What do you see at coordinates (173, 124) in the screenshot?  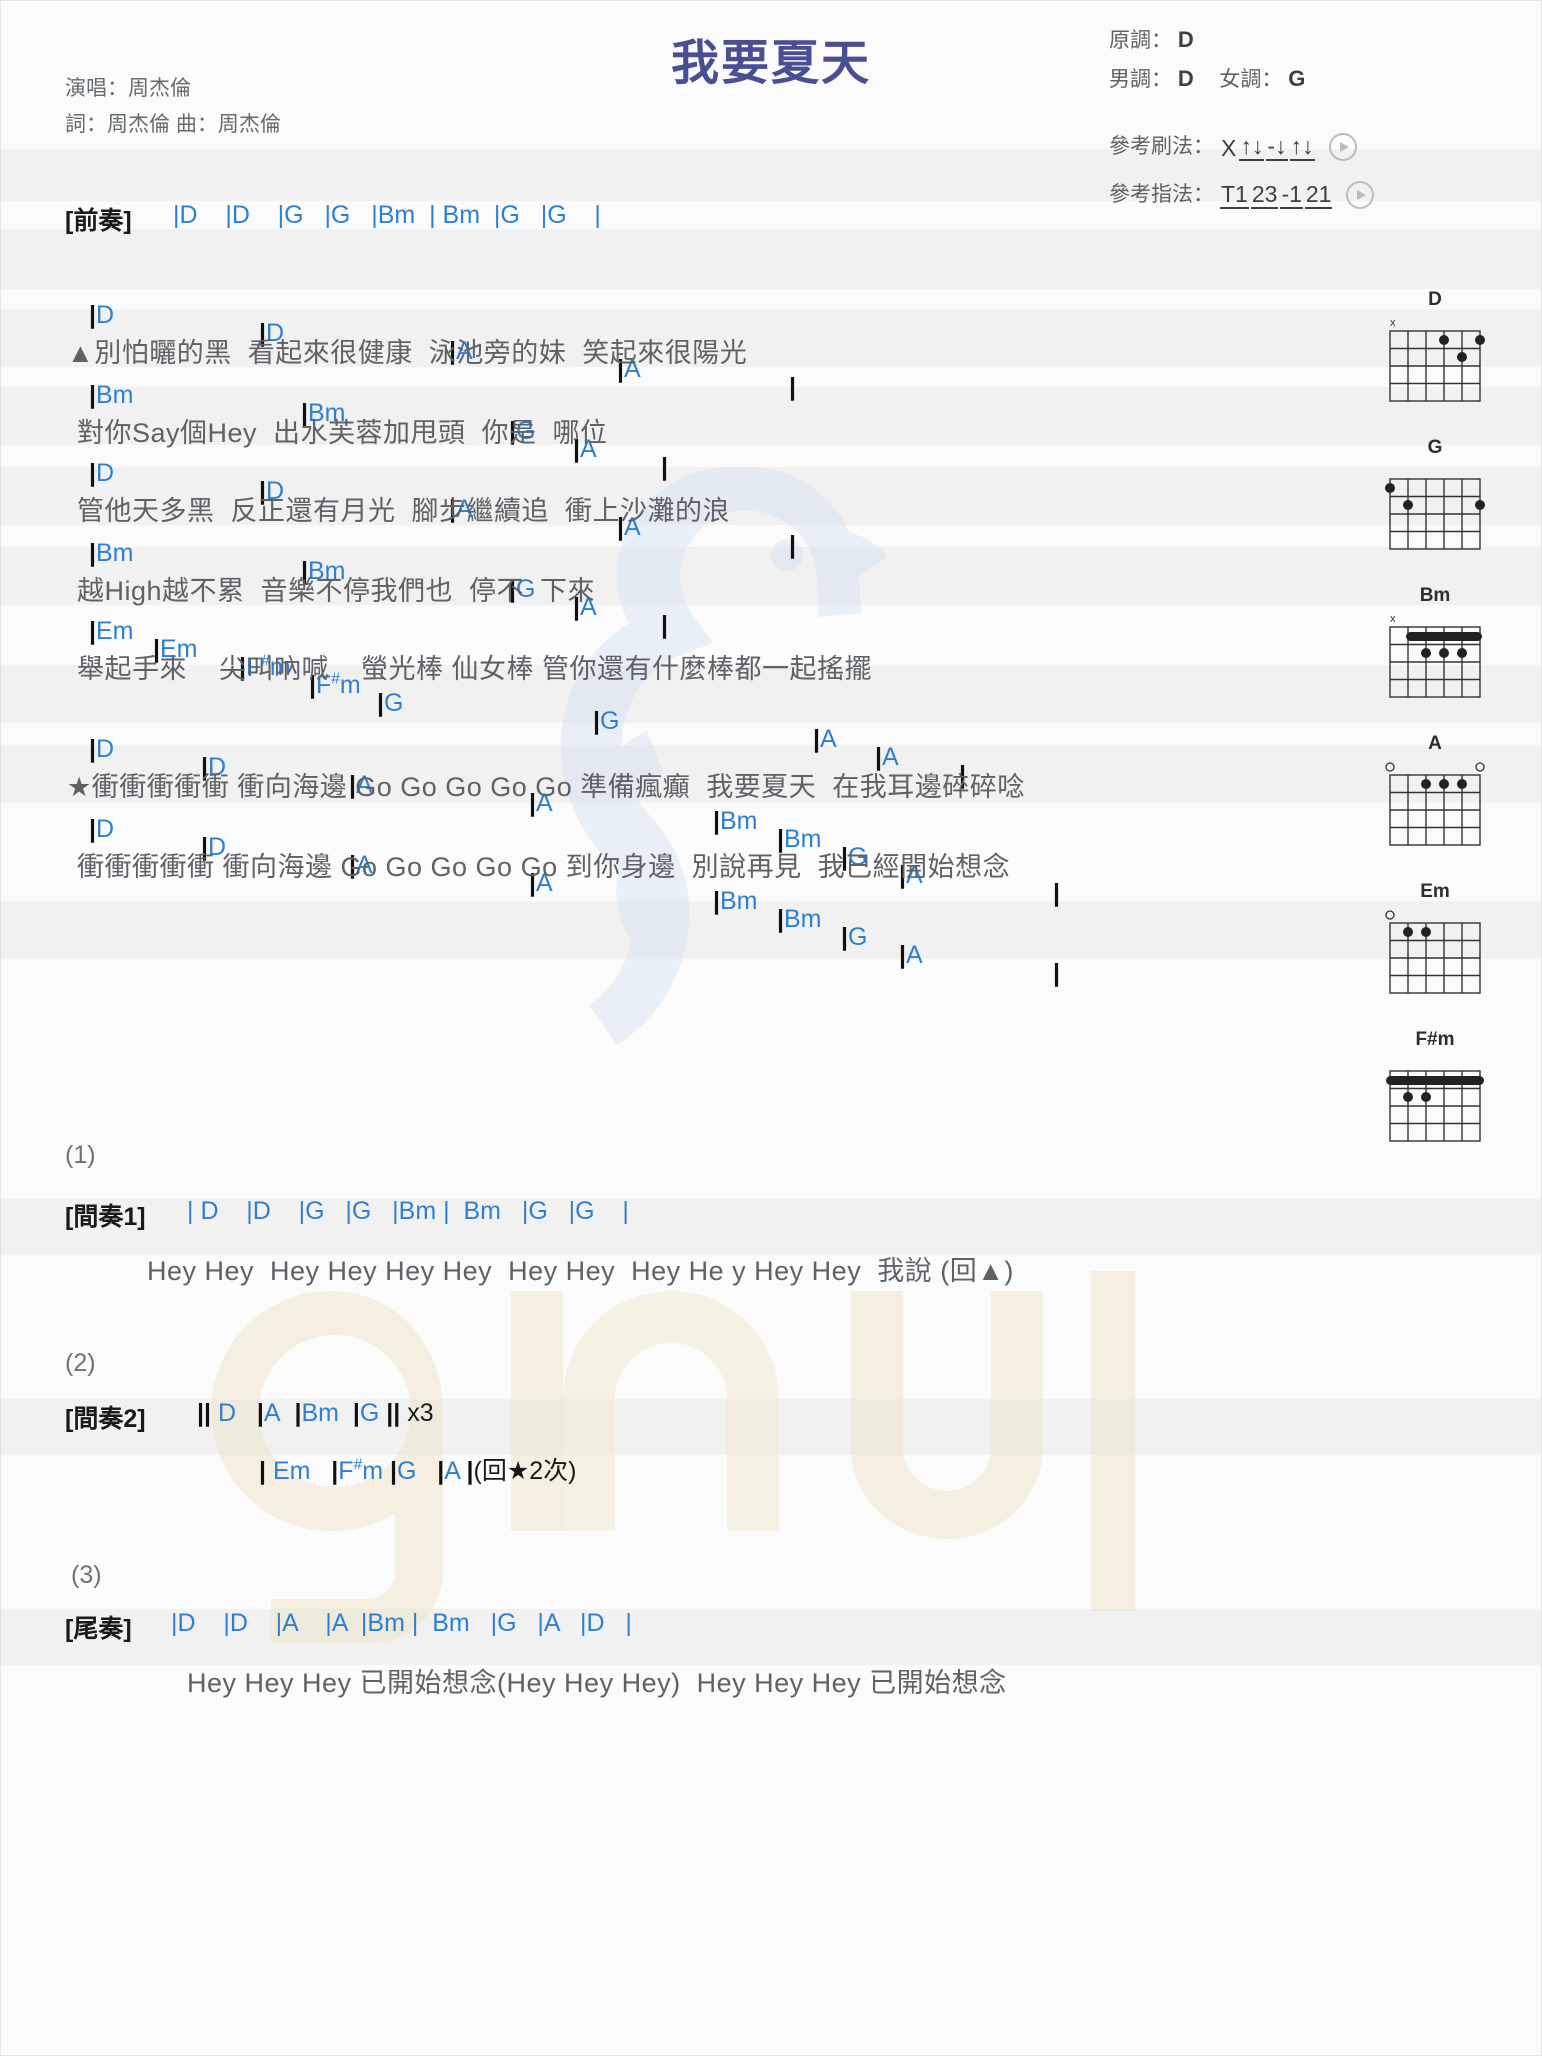 I see `lyricist-composer-line: 詞：周杰倫 曲：周杰倫` at bounding box center [173, 124].